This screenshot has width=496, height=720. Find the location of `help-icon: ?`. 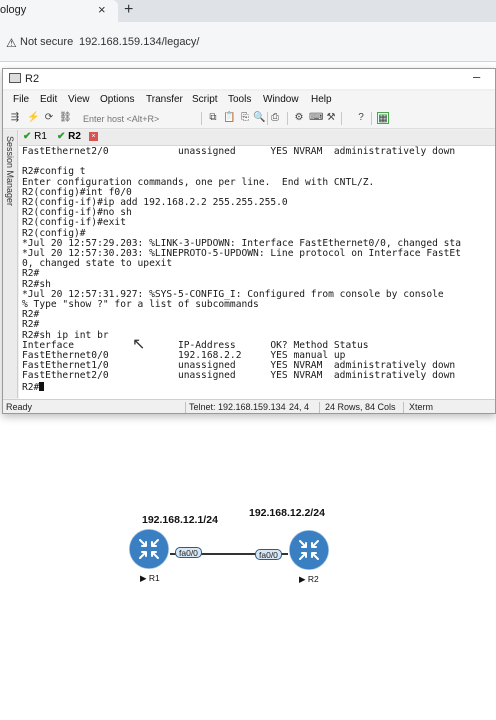

help-icon: ? is located at coordinates (361, 118).